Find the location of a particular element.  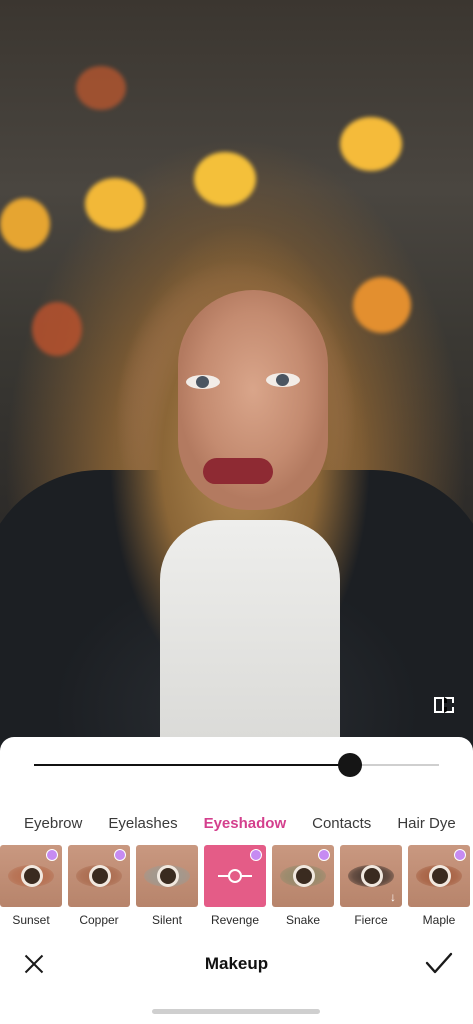

sweater is located at coordinates (250, 640).